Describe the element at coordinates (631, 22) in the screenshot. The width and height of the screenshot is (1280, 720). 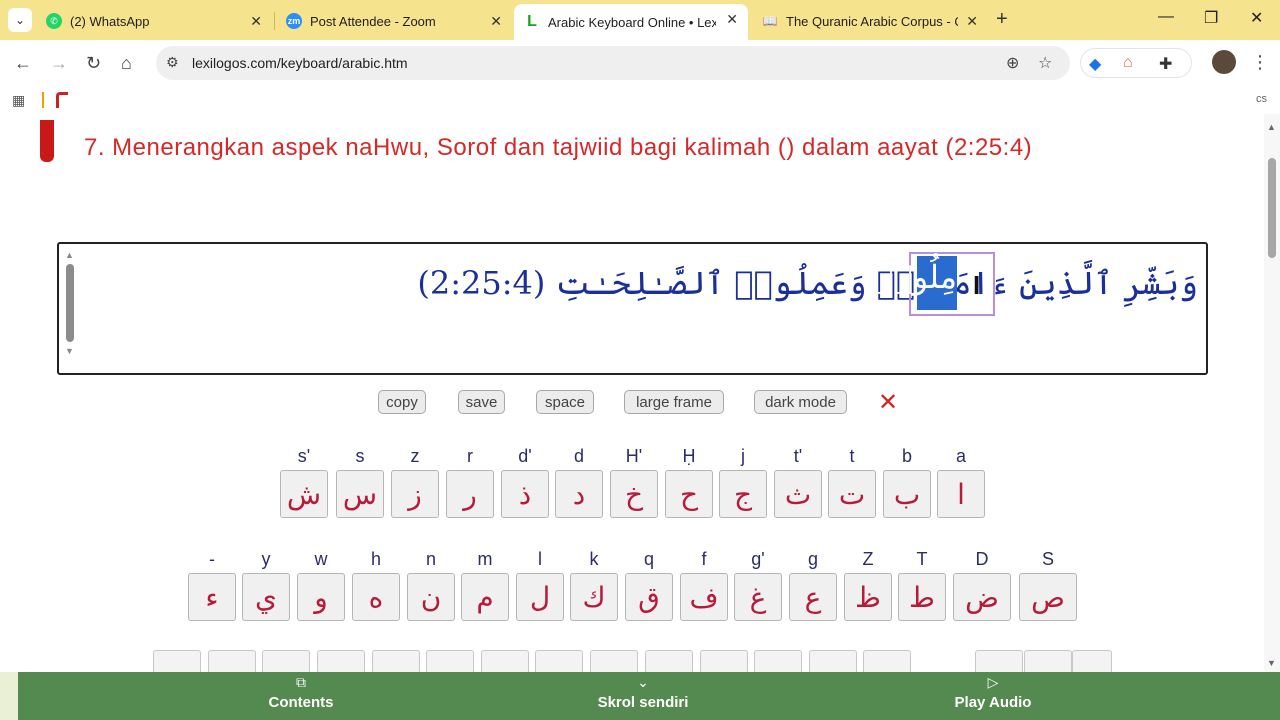
I see `tab-lexilogos: L Arabic Keyboard Online • Lexilo ✕` at that location.